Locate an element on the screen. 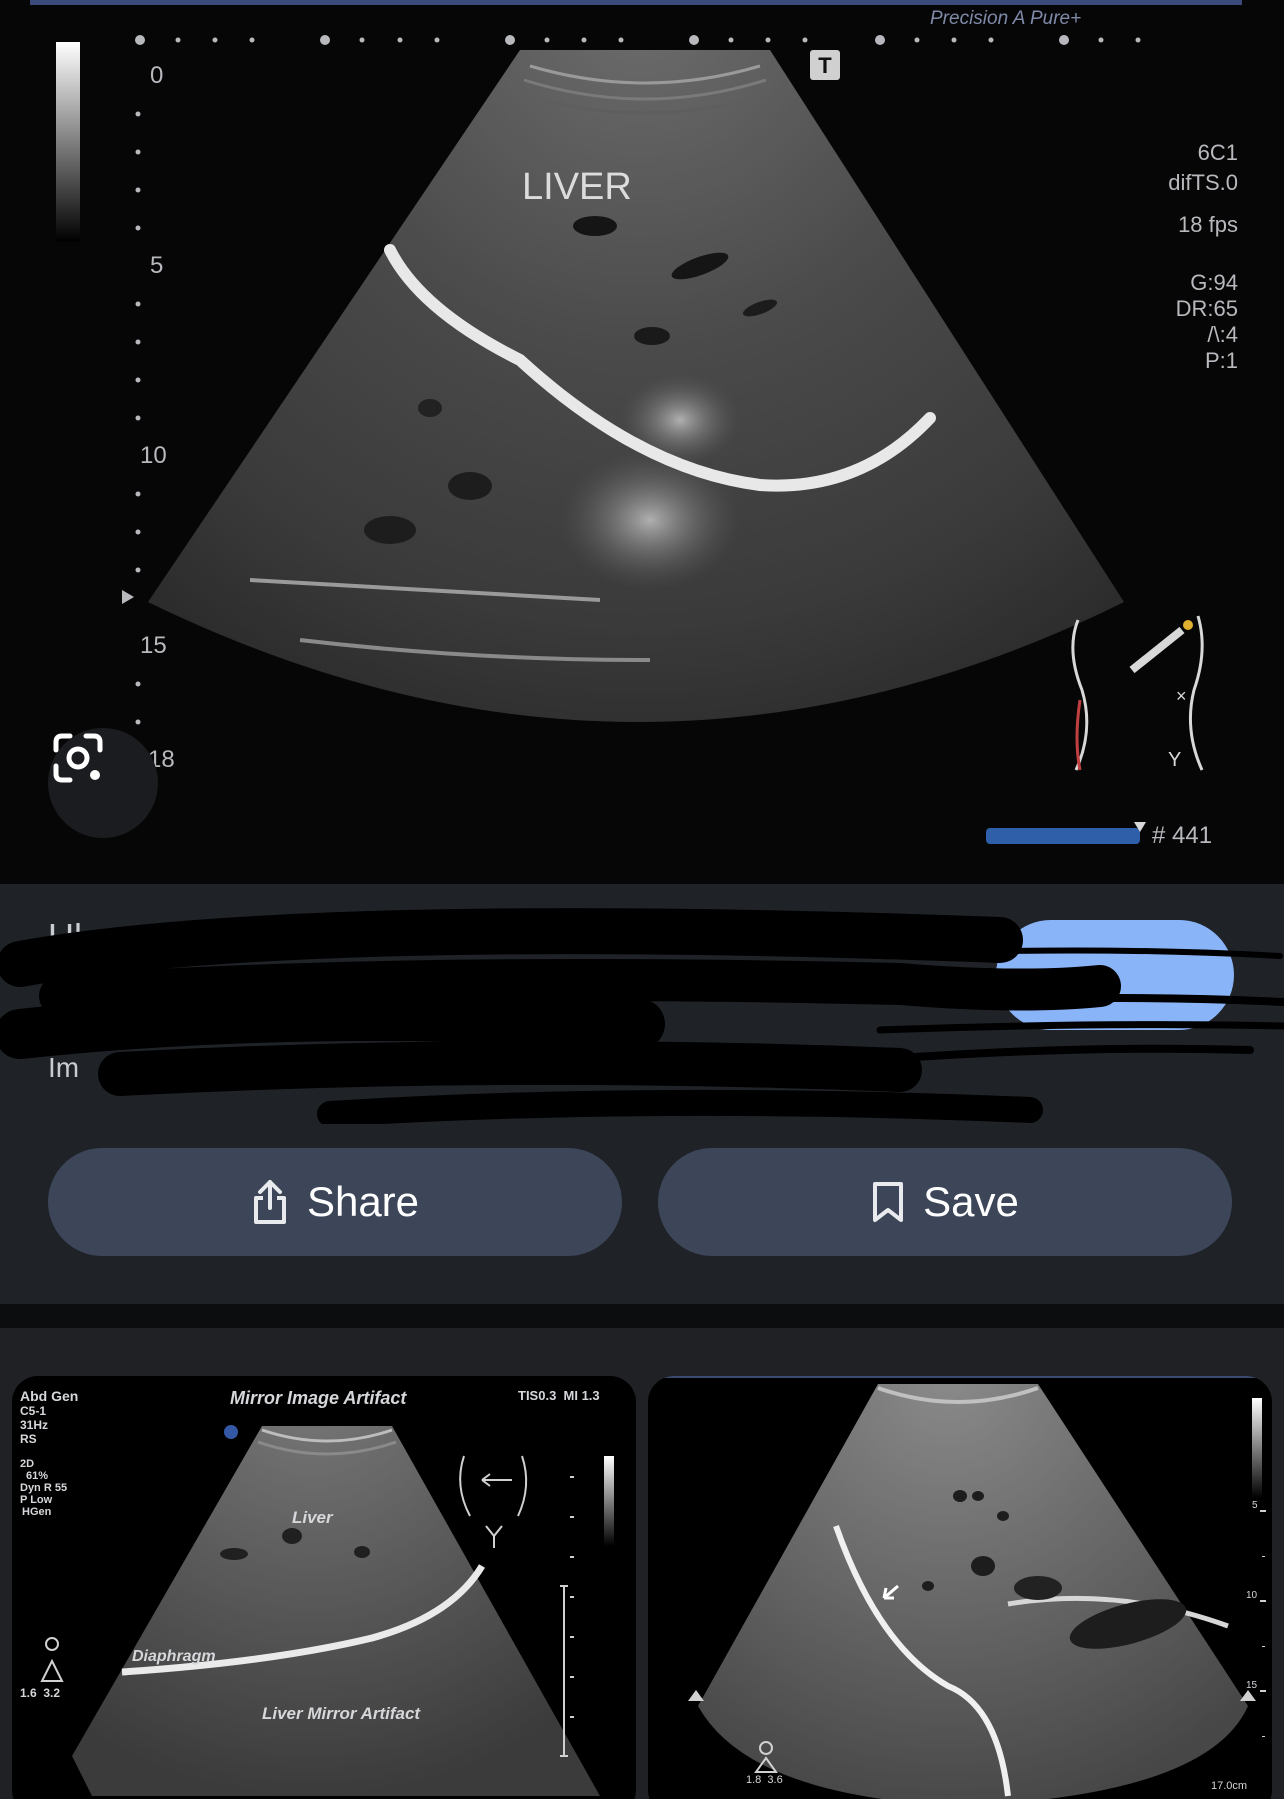  svg-text: T is located at coordinates (825, 65).